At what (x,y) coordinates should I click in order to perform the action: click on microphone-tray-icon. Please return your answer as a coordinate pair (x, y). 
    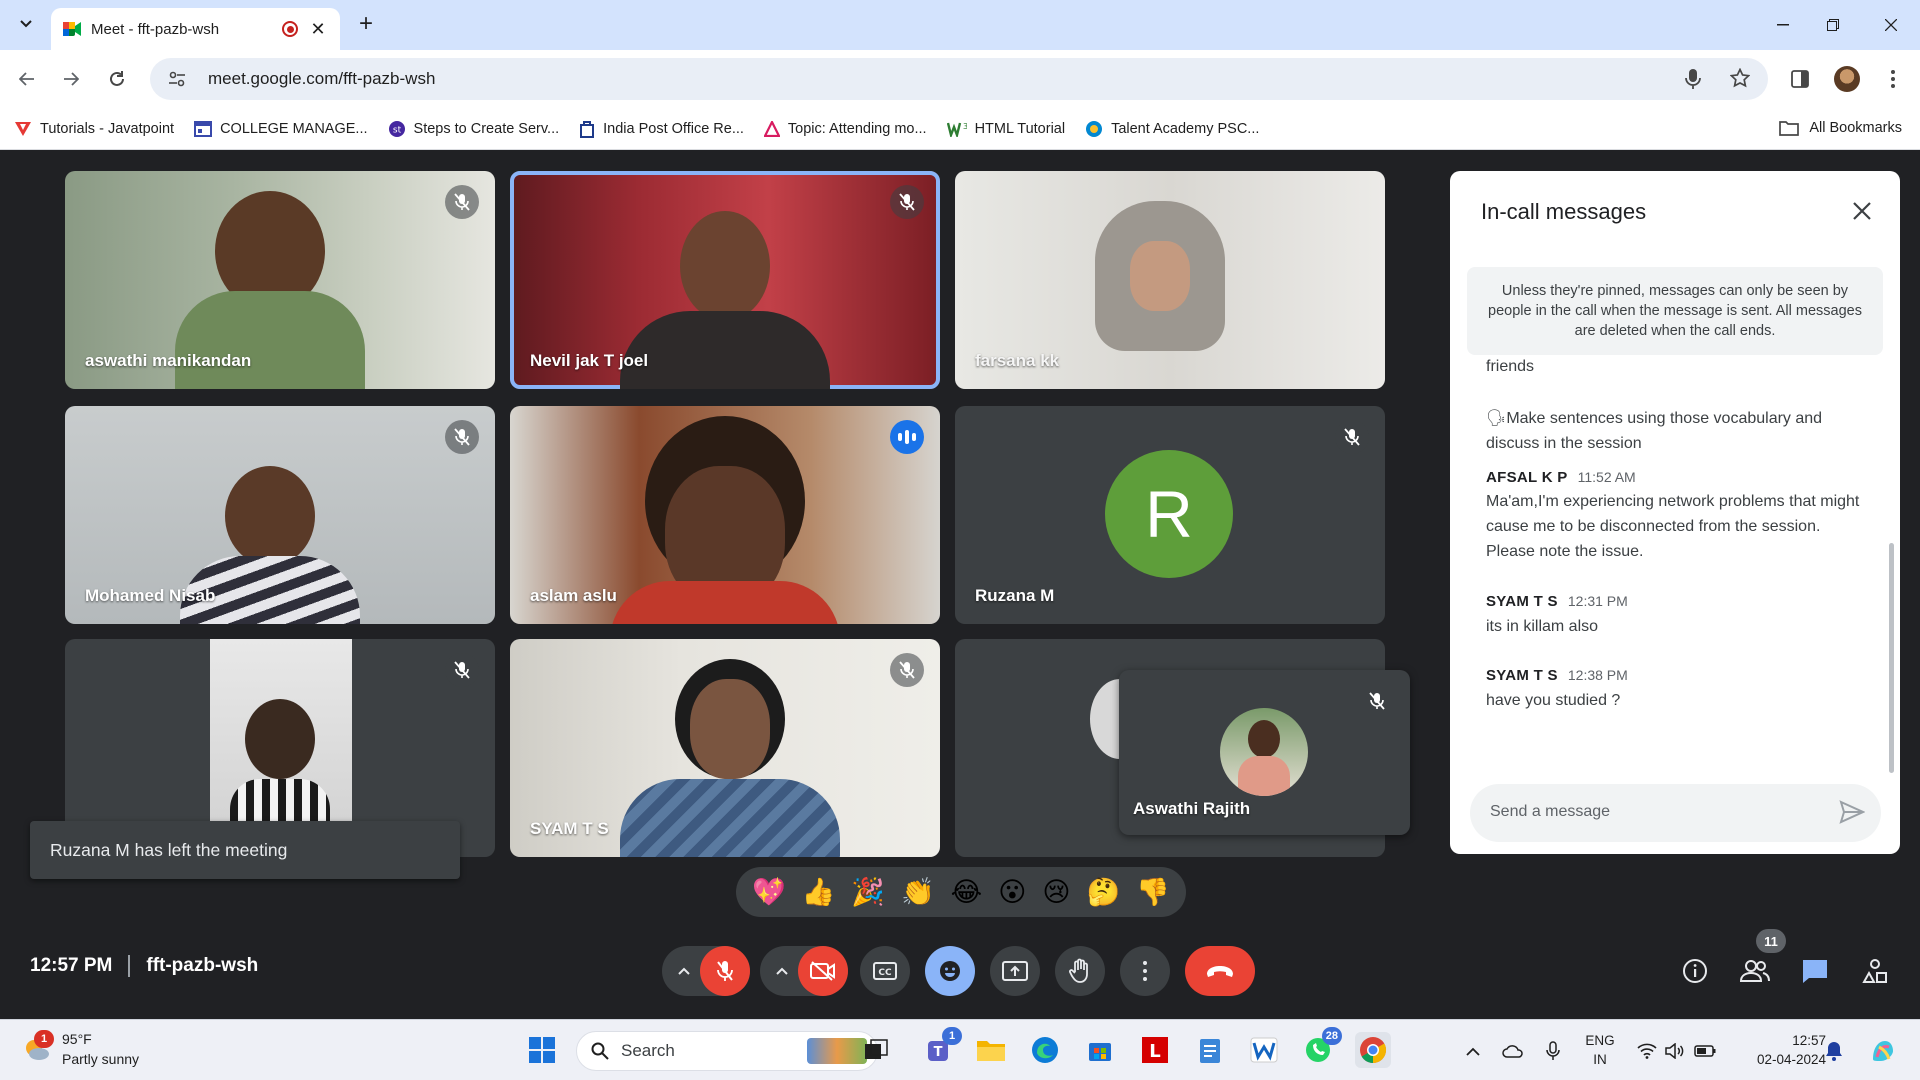
    Looking at the image, I should click on (1553, 1051).